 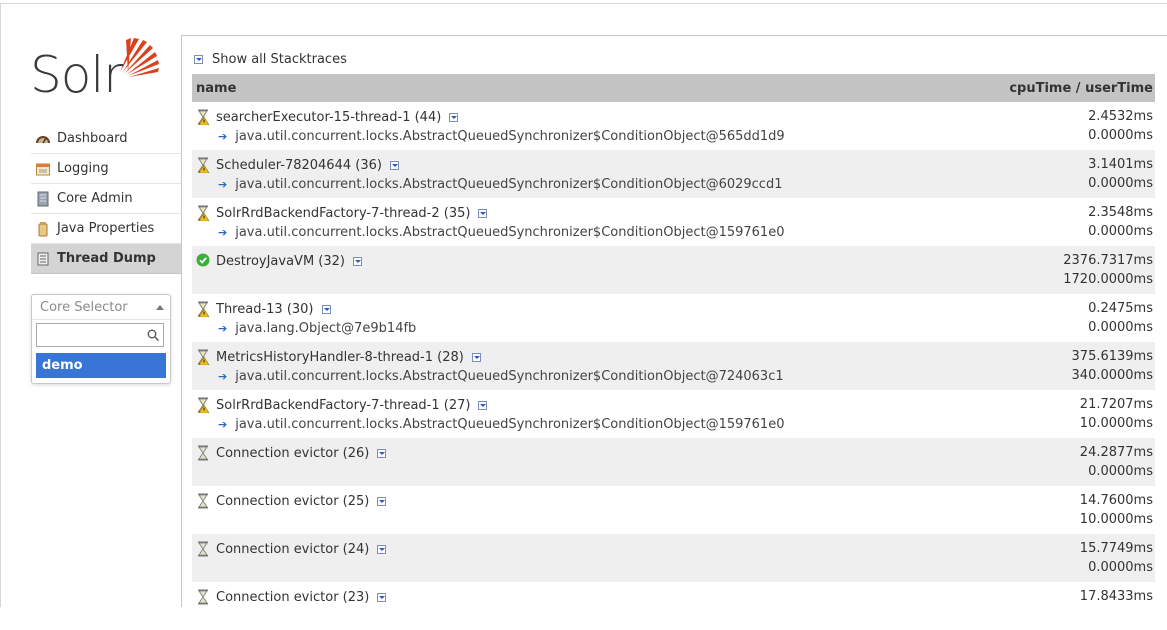 What do you see at coordinates (101, 365) in the screenshot?
I see `core-option-demo: demo` at bounding box center [101, 365].